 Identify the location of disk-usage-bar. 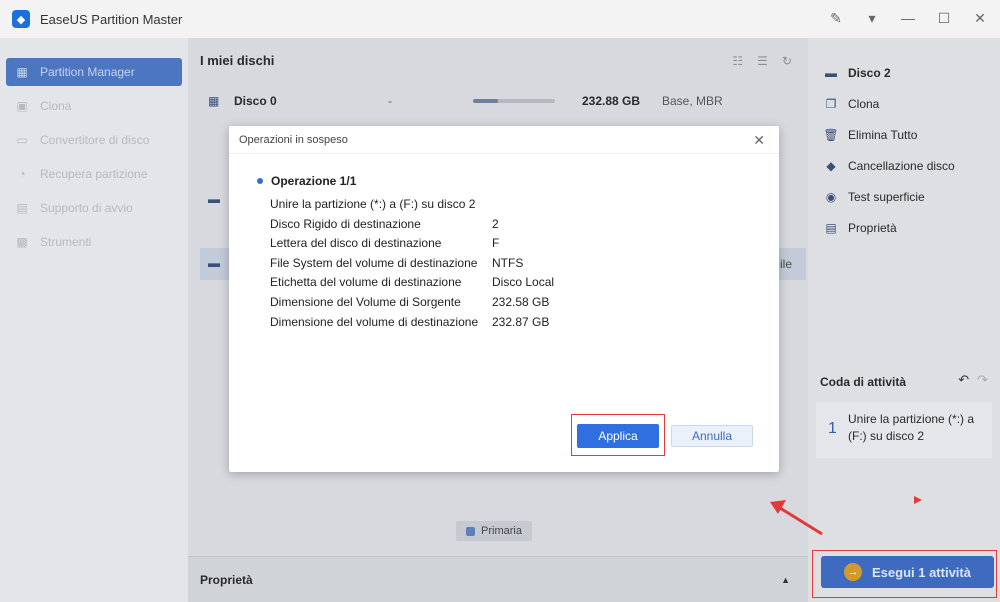
(514, 101).